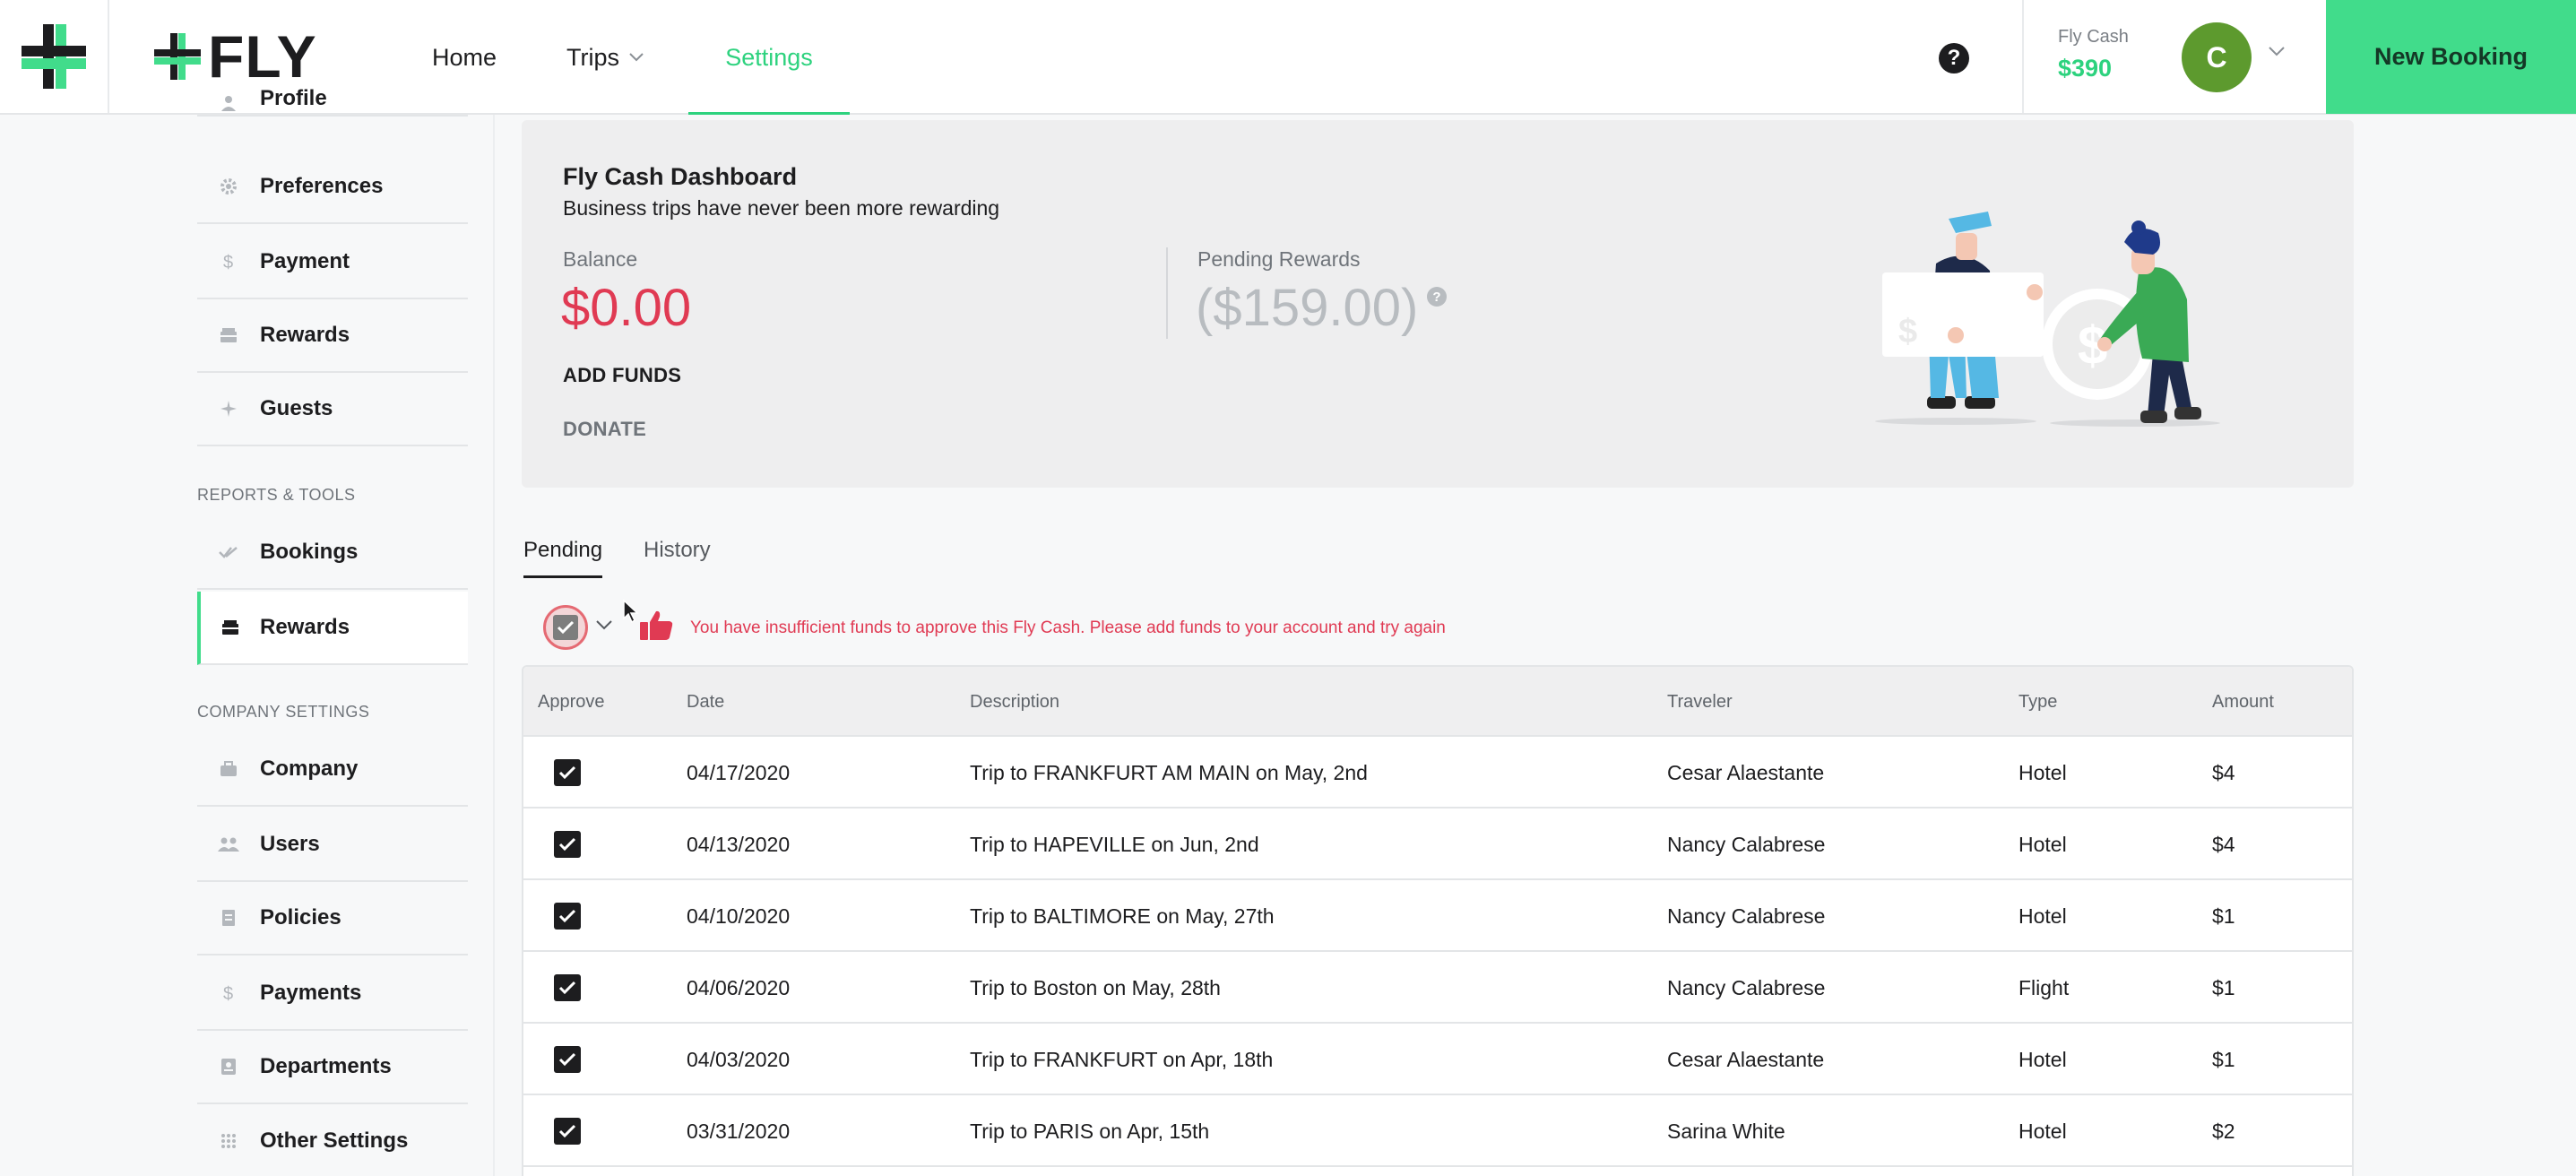 This screenshot has width=2576, height=1176. Describe the element at coordinates (296, 408) in the screenshot. I see `sidebar-item-label: Guests` at that location.